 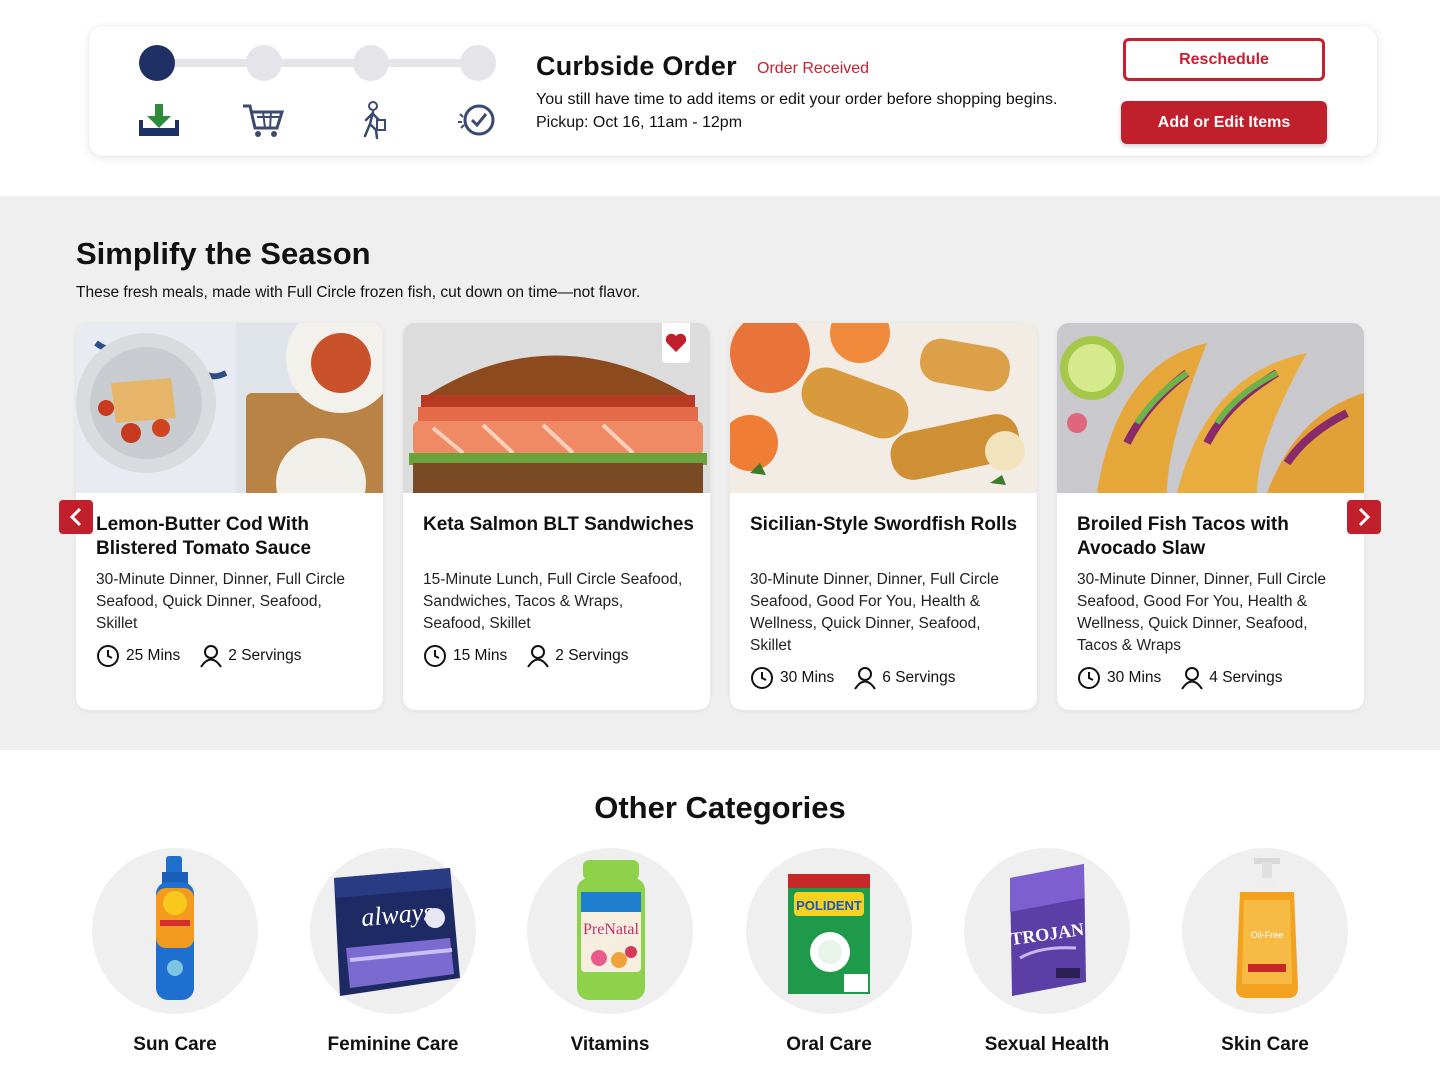 What do you see at coordinates (720, 807) in the screenshot?
I see `categories-title: Other Categories` at bounding box center [720, 807].